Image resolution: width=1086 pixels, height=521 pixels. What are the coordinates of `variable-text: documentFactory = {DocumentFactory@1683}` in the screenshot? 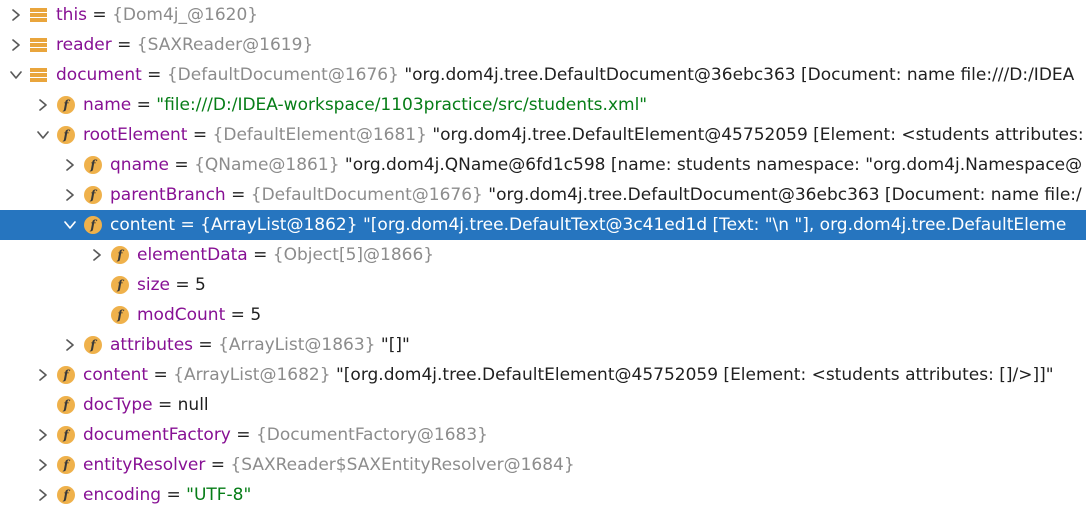 It's located at (285, 435).